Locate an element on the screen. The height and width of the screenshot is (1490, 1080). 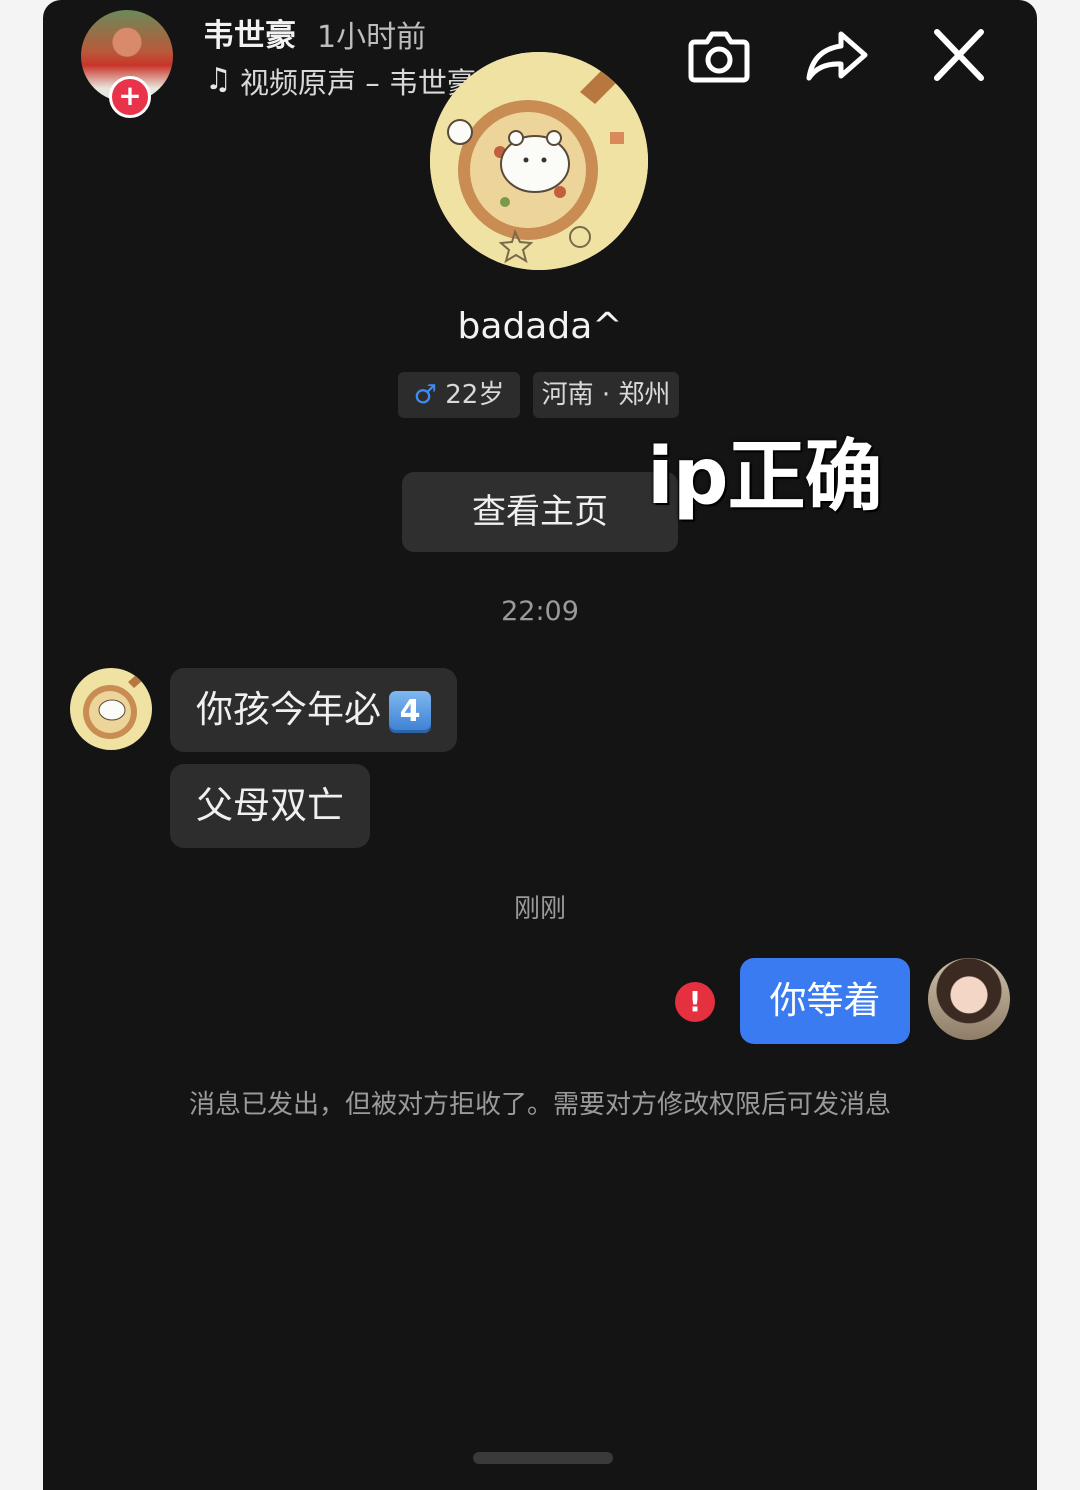
location-chip: 河南 · 郑州 is located at coordinates (606, 395).